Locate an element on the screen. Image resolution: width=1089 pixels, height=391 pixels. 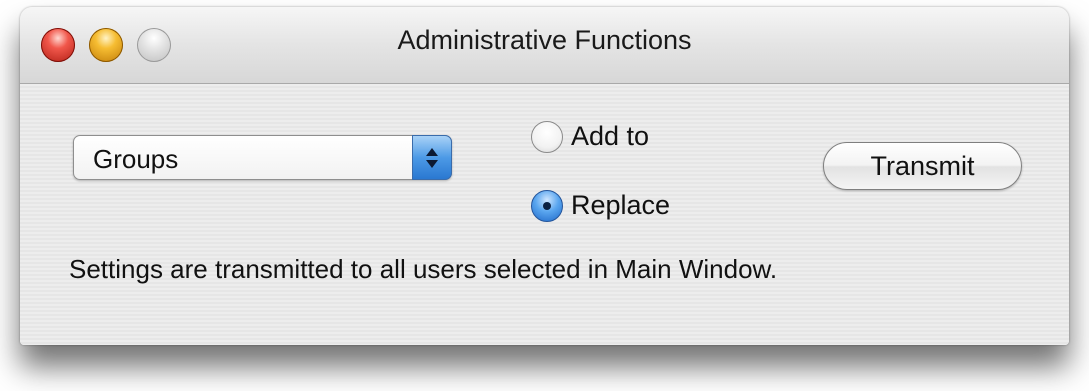
popup-selected-value: Groups is located at coordinates (136, 159).